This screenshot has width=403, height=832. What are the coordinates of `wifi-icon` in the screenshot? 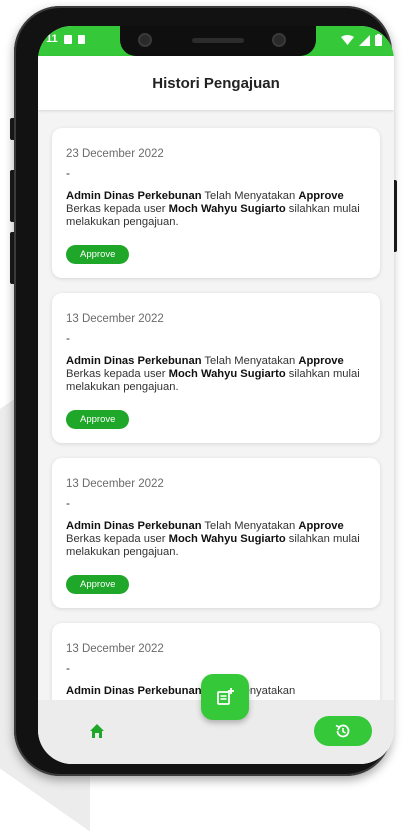 It's located at (347, 40).